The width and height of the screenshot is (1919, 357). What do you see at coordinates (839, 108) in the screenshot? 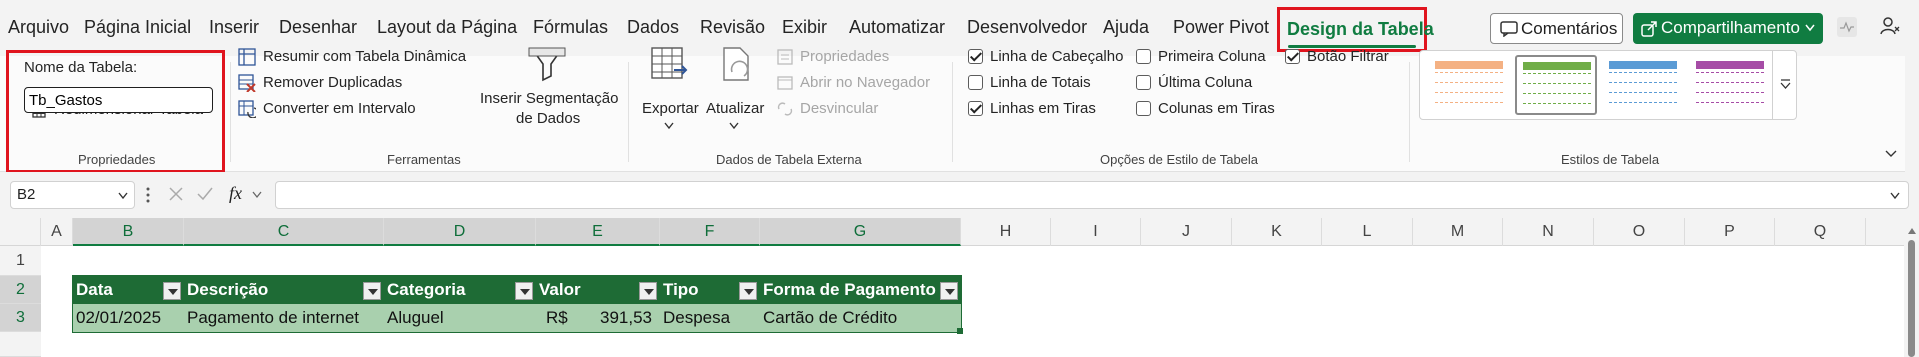
I see `unlink-button: Desvincular` at bounding box center [839, 108].